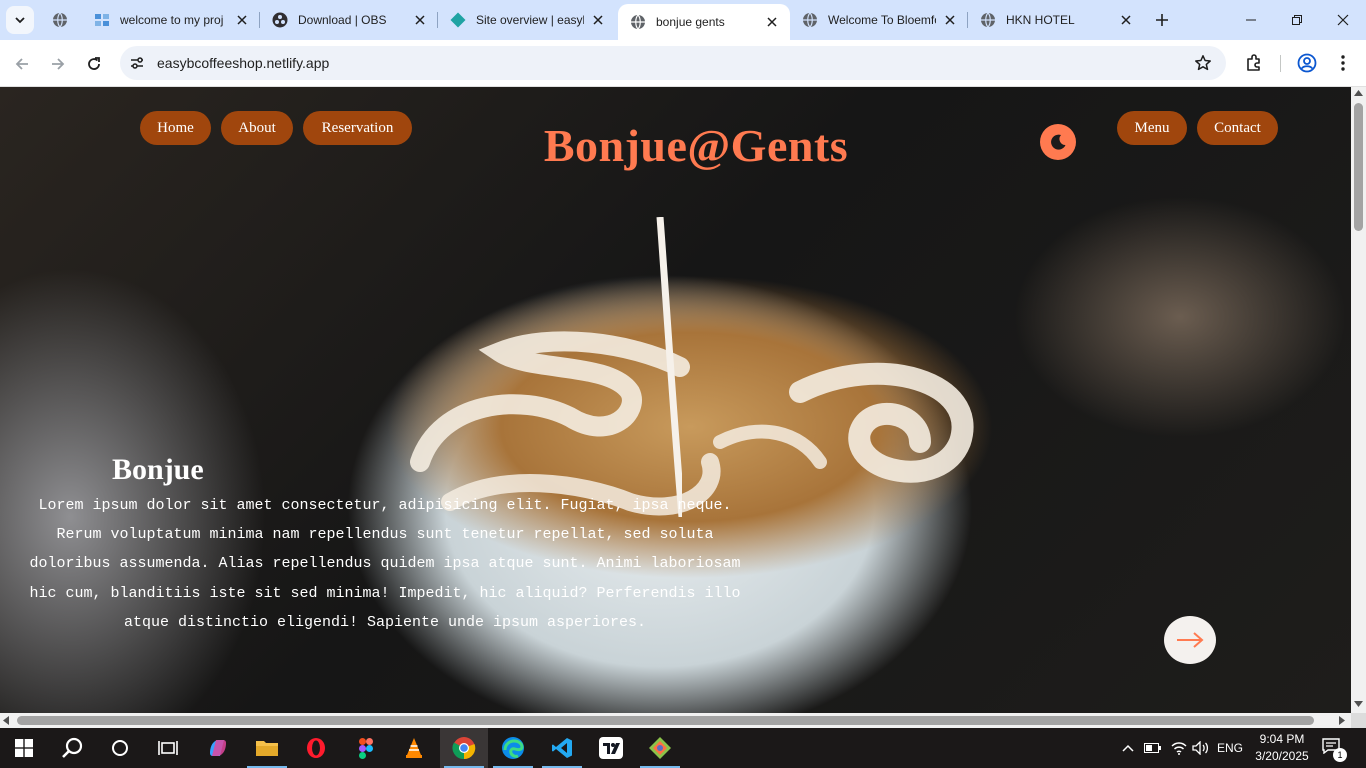 This screenshot has width=1366, height=768. I want to click on opera-button, so click(316, 748).